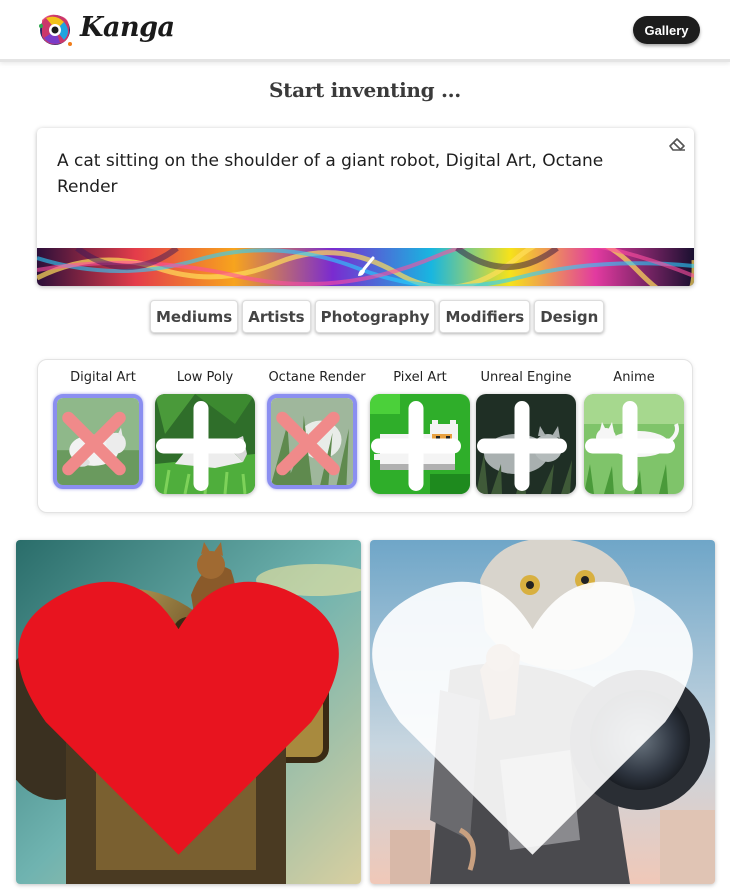  What do you see at coordinates (677, 144) in the screenshot?
I see `eraser-icon` at bounding box center [677, 144].